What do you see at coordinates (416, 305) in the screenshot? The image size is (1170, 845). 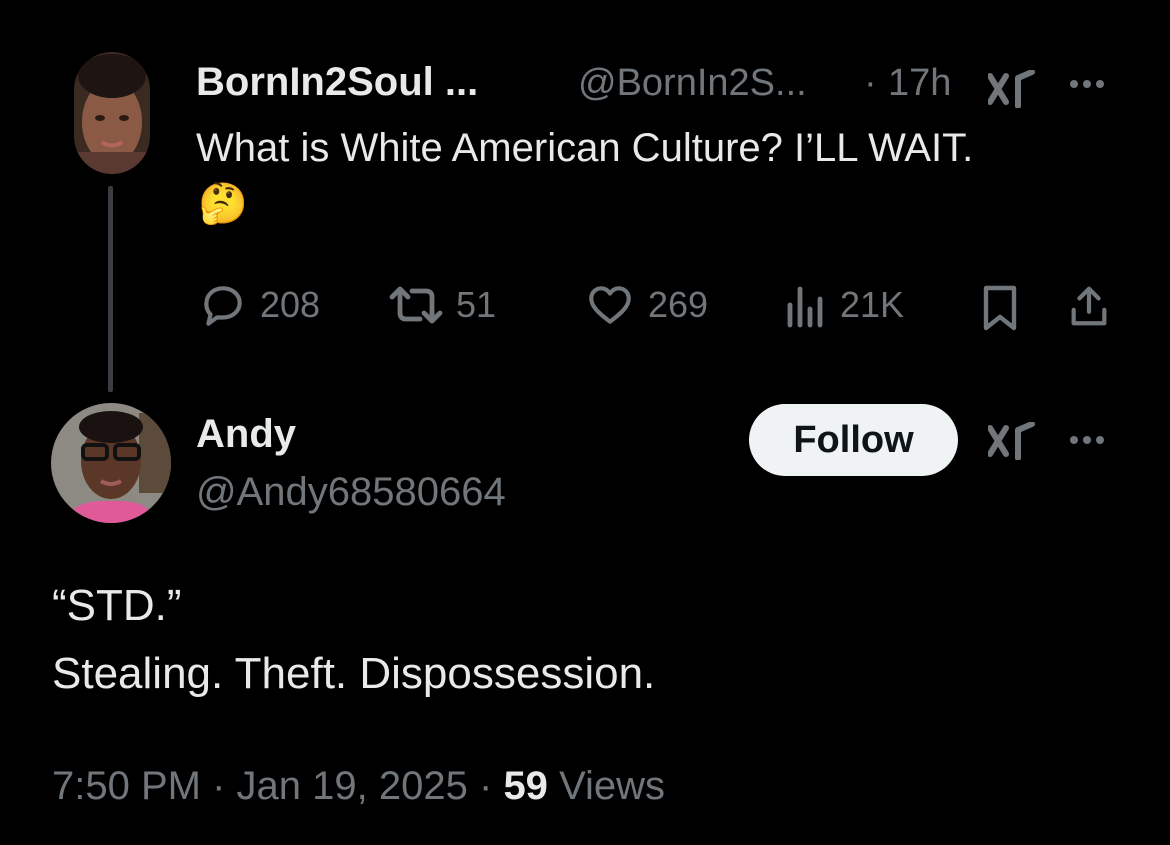 I see `retweet-icon` at bounding box center [416, 305].